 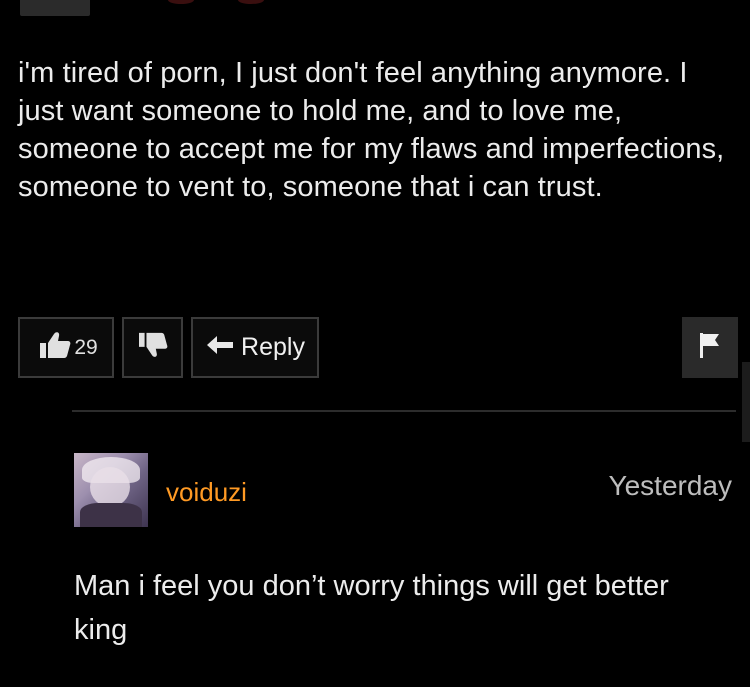 I want to click on reply-label: Reply, so click(x=273, y=347).